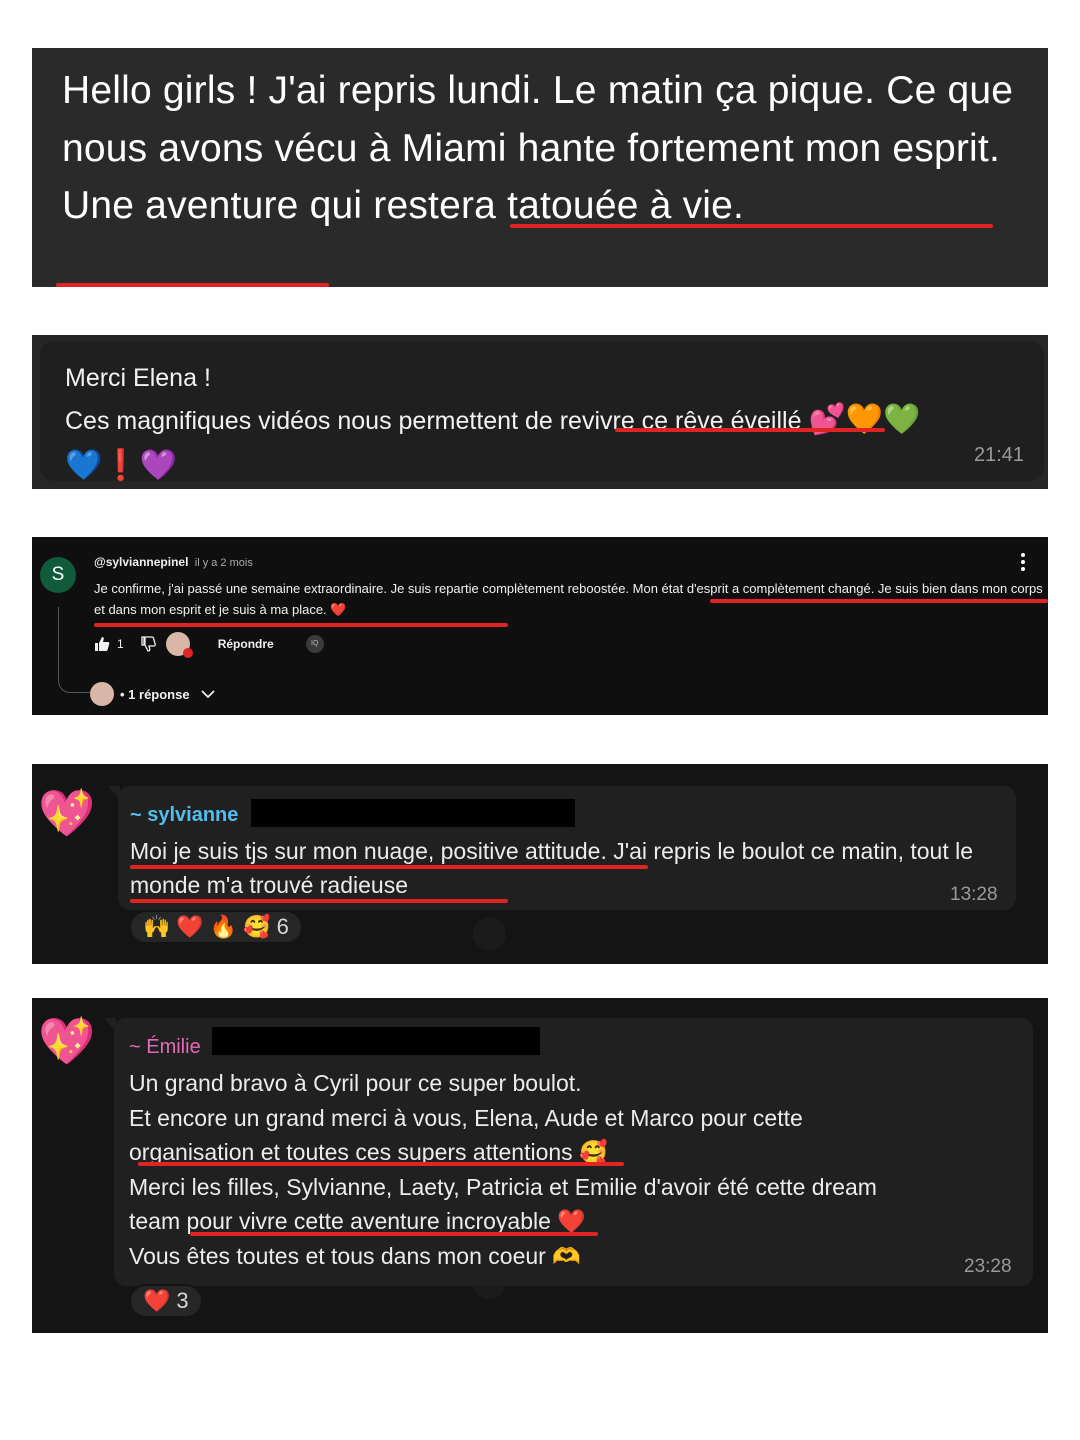 The height and width of the screenshot is (1440, 1080). Describe the element at coordinates (257, 926) in the screenshot. I see `reaction-emoji: 🥰` at that location.